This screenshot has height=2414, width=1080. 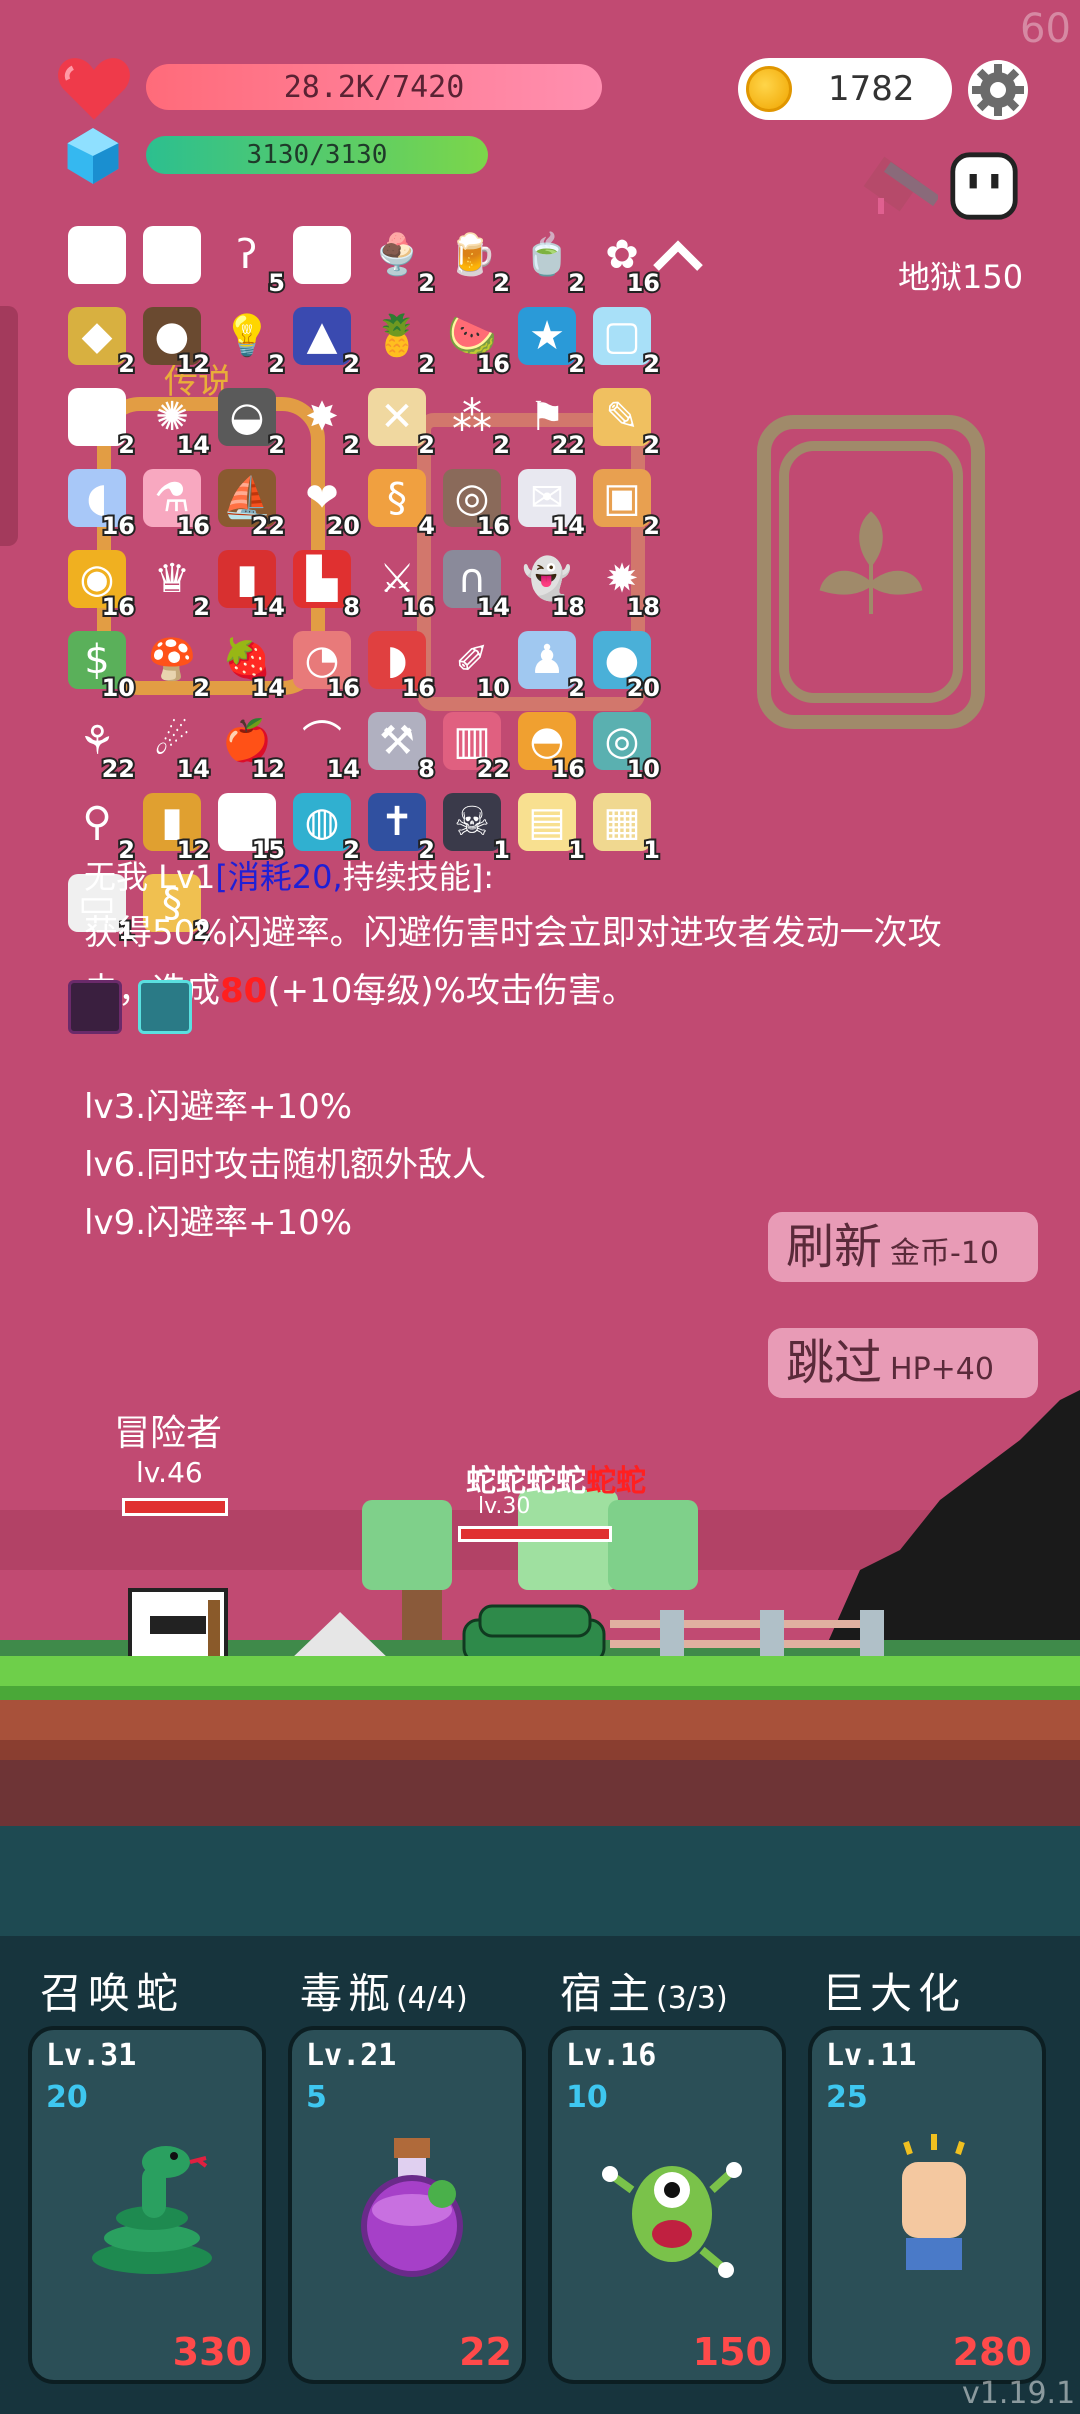 What do you see at coordinates (626, 748) in the screenshot?
I see `inventory-item-donut: ◎ 10` at bounding box center [626, 748].